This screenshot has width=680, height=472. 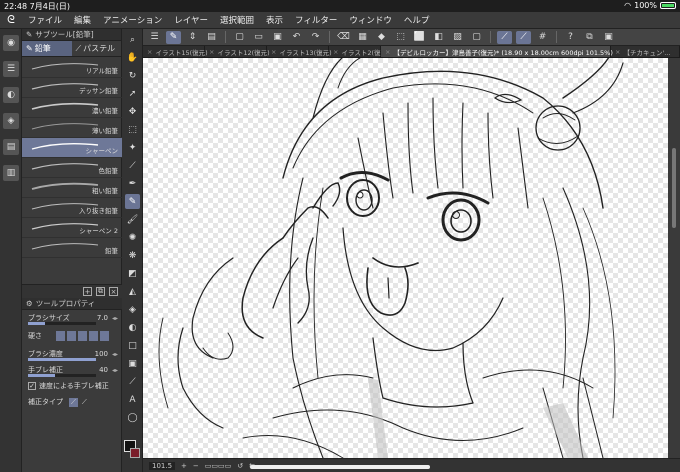 I want to click on add-subtool-icon: +, so click(x=87, y=291).